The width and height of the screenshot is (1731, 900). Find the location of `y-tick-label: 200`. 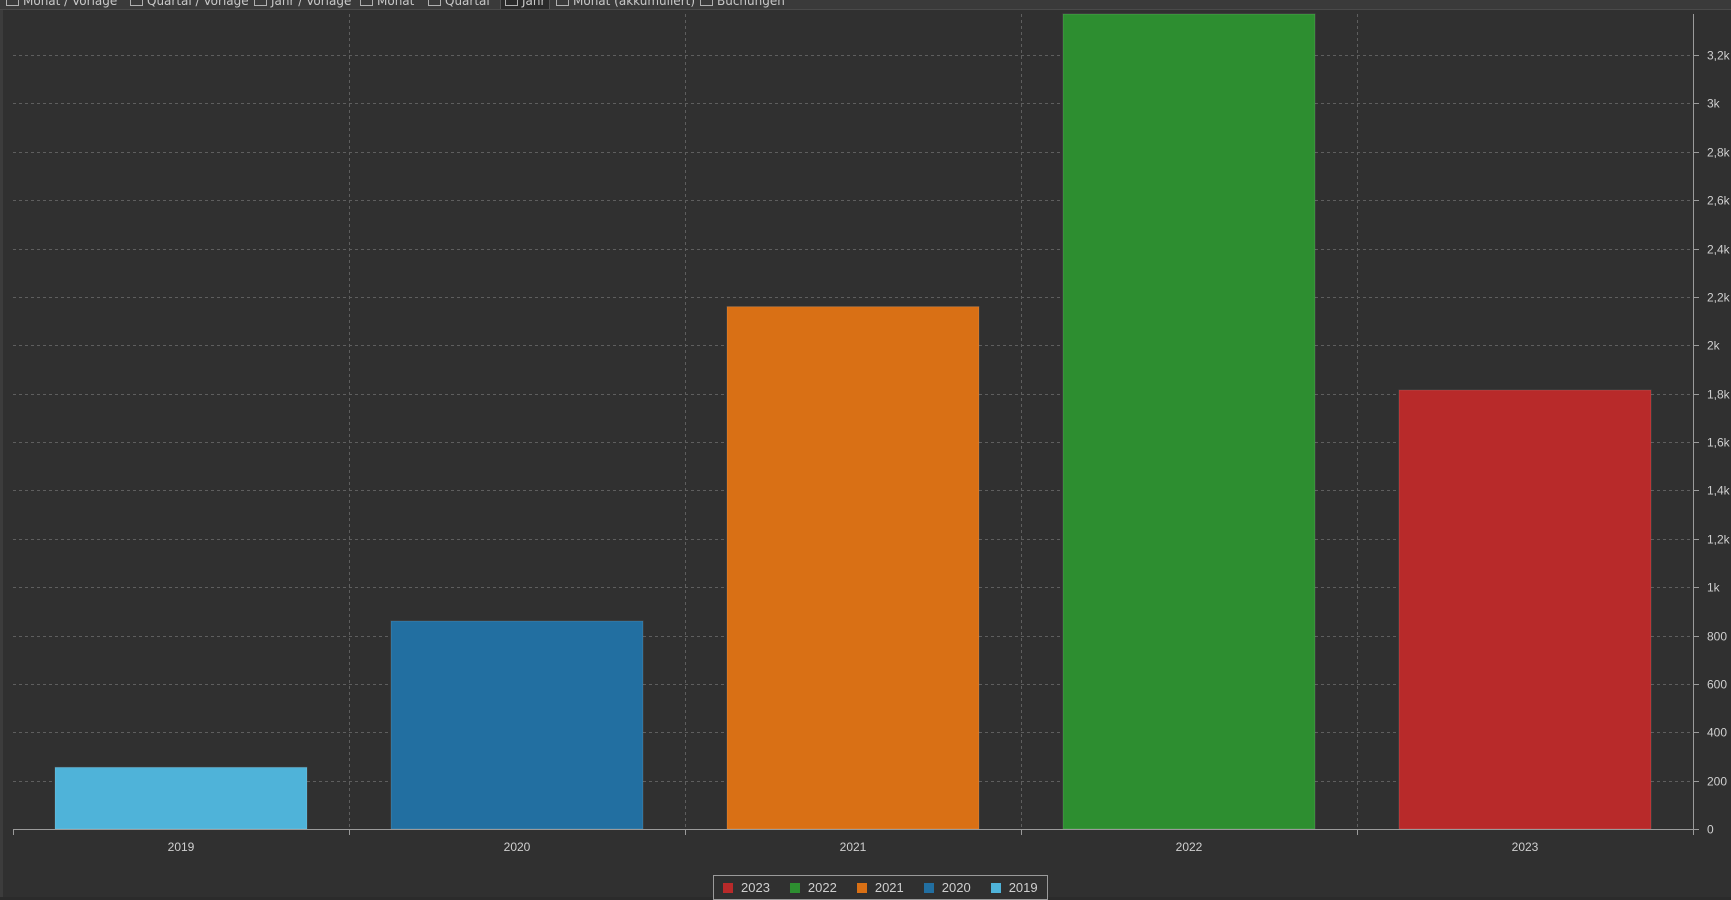

y-tick-label: 200 is located at coordinates (1717, 782).